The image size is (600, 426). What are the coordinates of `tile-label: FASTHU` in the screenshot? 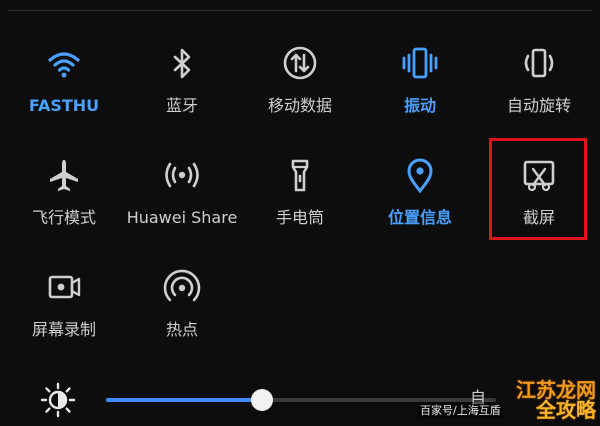 It's located at (64, 105).